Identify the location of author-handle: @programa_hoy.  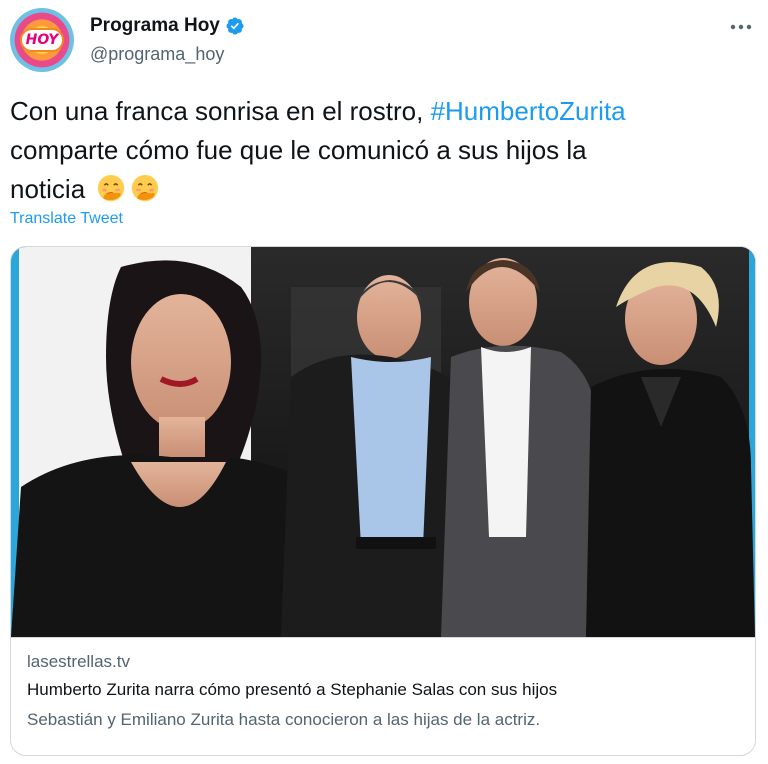
(167, 54).